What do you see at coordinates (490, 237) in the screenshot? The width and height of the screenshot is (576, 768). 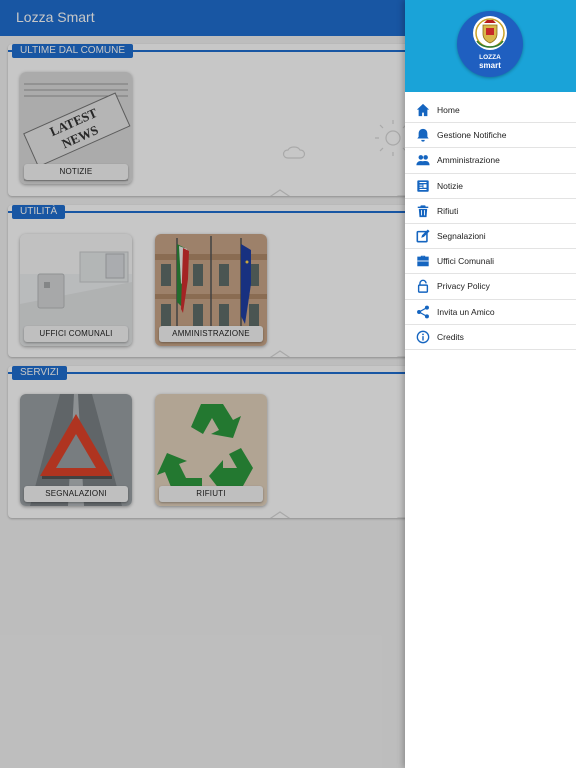 I see `menu-item-segnalazioni: Segnalazioni` at bounding box center [490, 237].